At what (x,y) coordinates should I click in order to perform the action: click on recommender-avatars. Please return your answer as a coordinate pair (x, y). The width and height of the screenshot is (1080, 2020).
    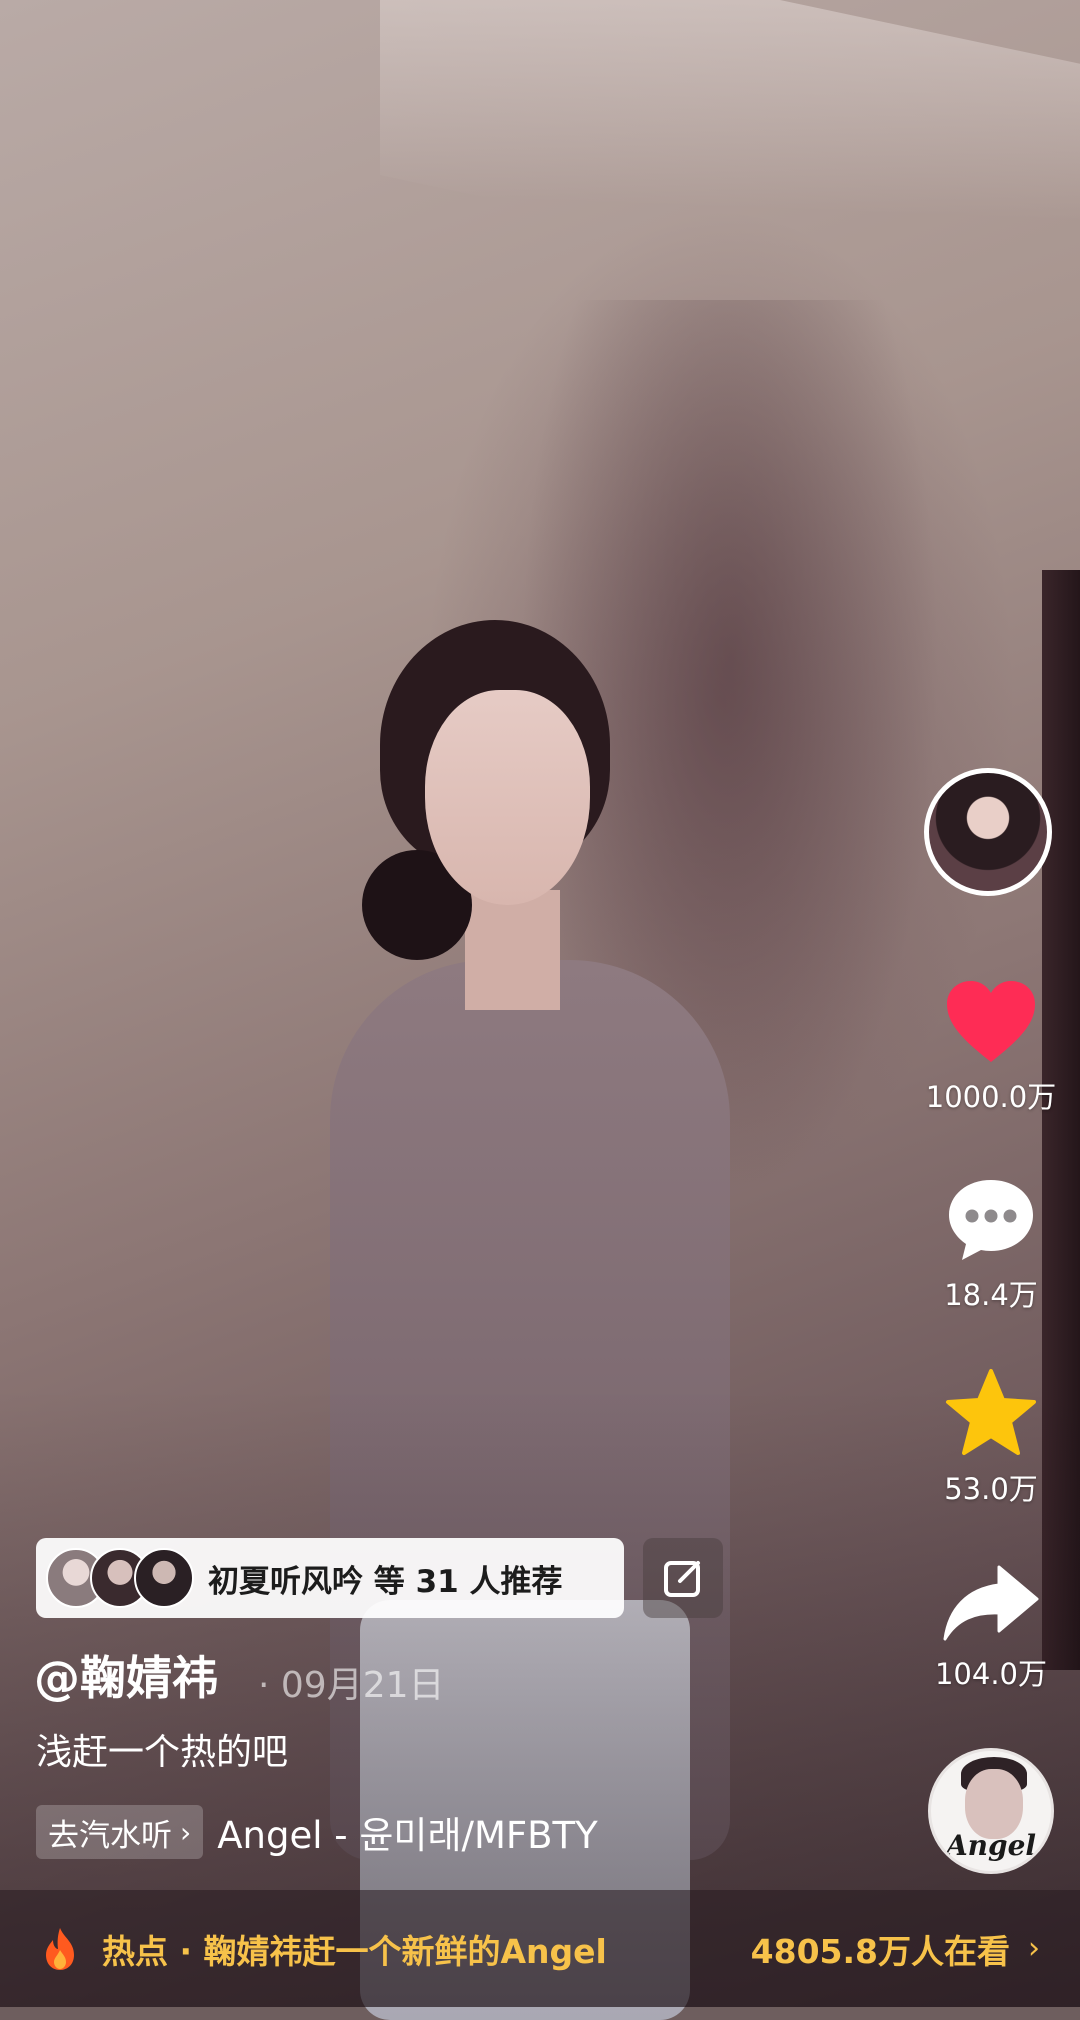
    Looking at the image, I should click on (121, 1578).